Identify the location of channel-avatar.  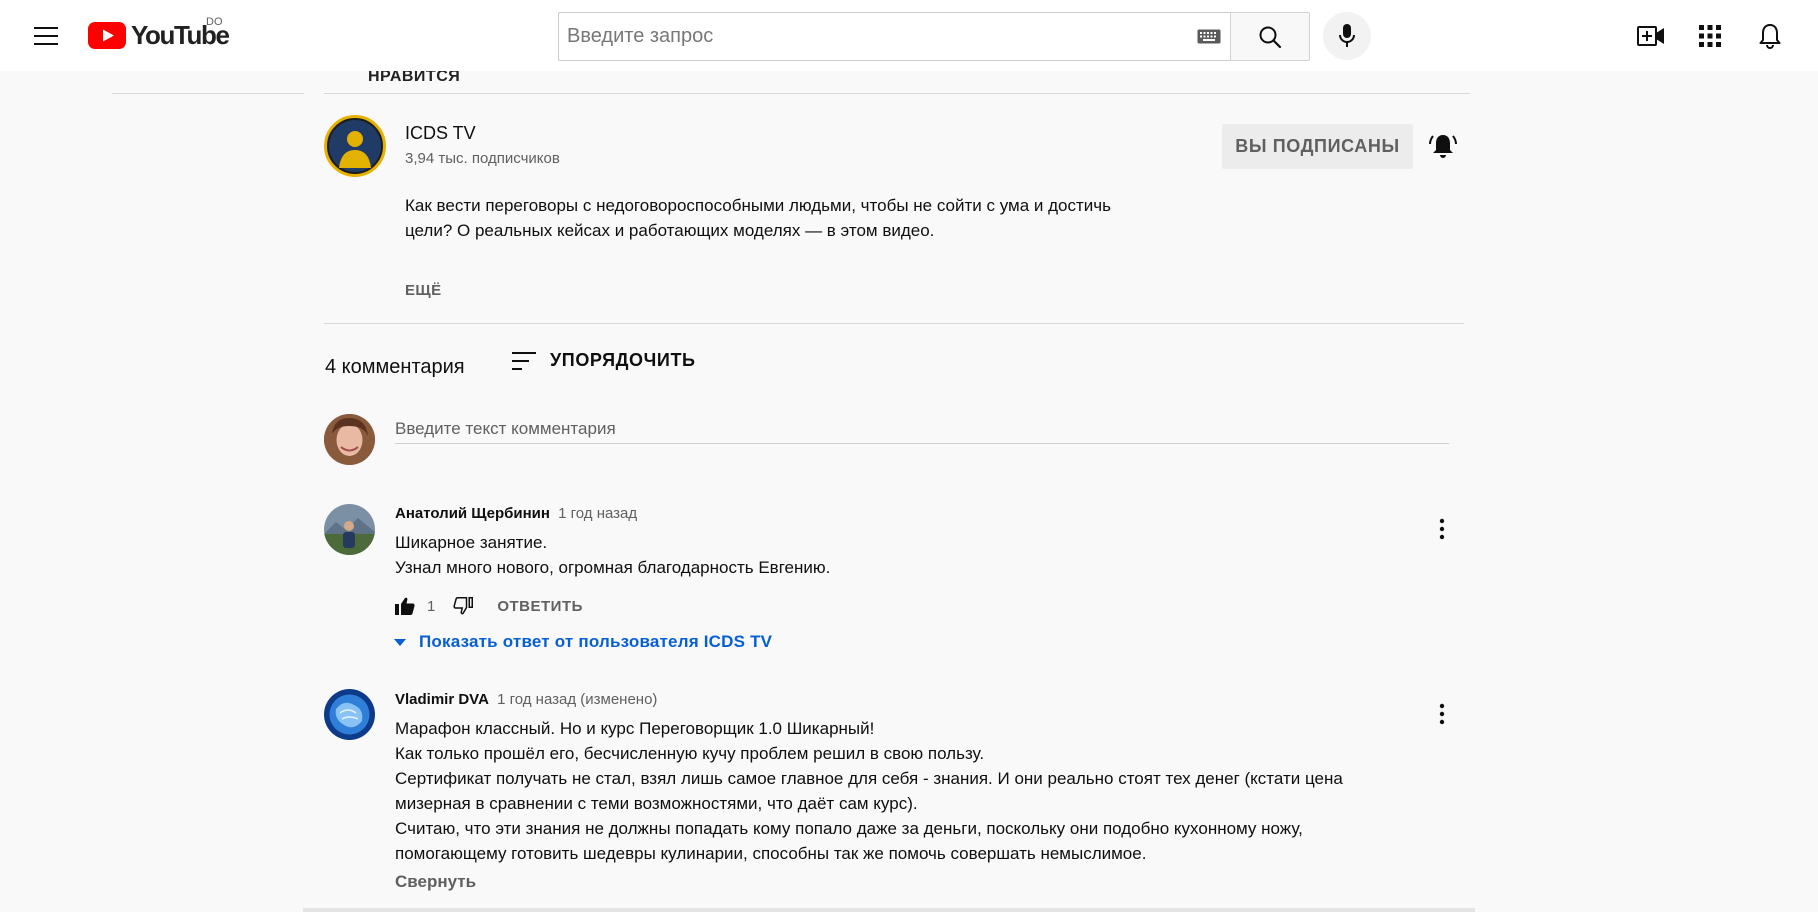
(355, 146).